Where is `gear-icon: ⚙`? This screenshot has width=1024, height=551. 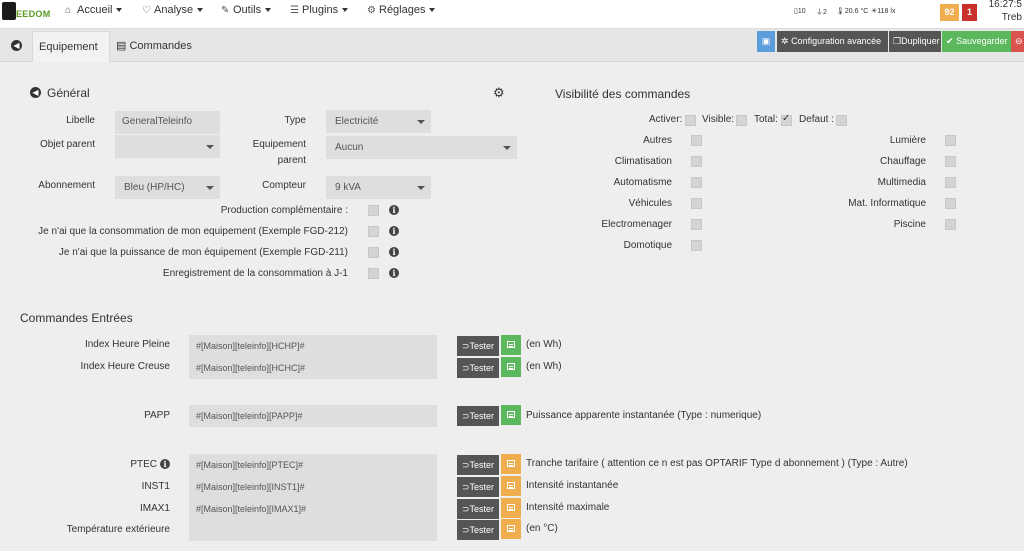
gear-icon: ⚙ is located at coordinates (371, 10).